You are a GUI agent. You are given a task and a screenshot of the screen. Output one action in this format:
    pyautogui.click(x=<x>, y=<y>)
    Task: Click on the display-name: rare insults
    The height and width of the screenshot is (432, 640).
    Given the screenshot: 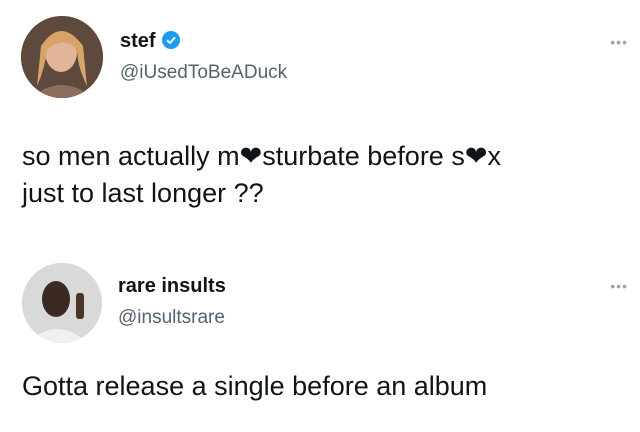 What is the action you would take?
    pyautogui.click(x=172, y=286)
    